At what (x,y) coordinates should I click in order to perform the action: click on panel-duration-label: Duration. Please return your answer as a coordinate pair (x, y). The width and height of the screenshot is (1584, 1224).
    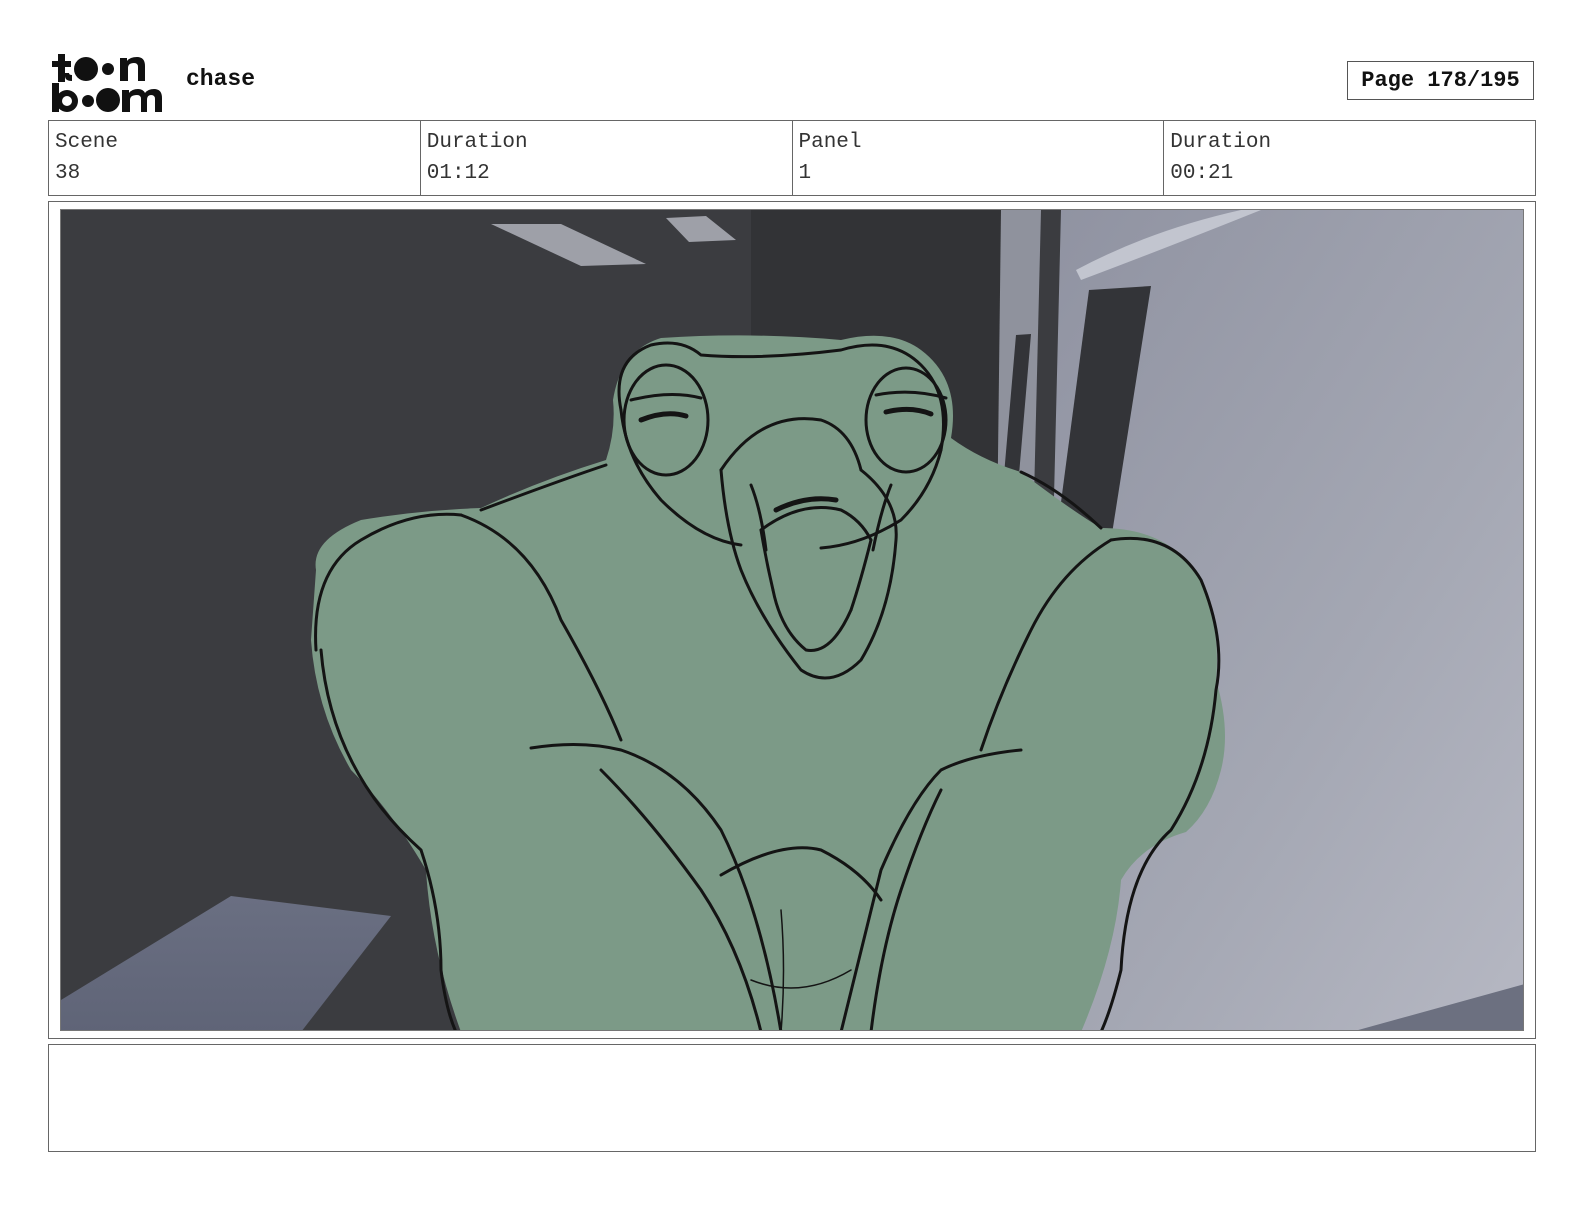
    Looking at the image, I should click on (1221, 142).